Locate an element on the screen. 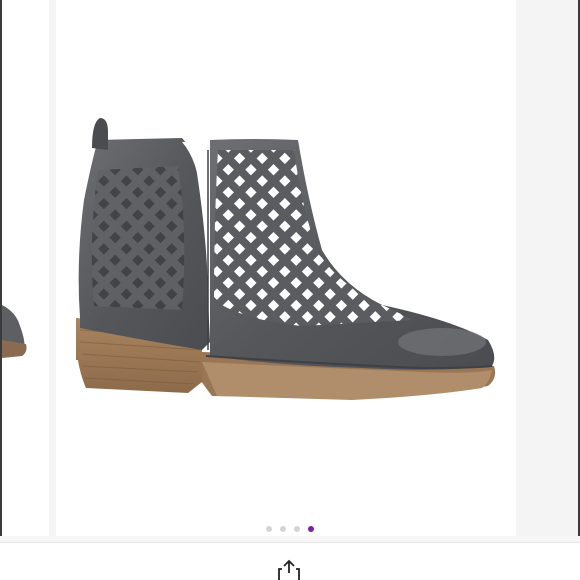 The width and height of the screenshot is (580, 580). bottom-toolbar is located at coordinates (290, 561).